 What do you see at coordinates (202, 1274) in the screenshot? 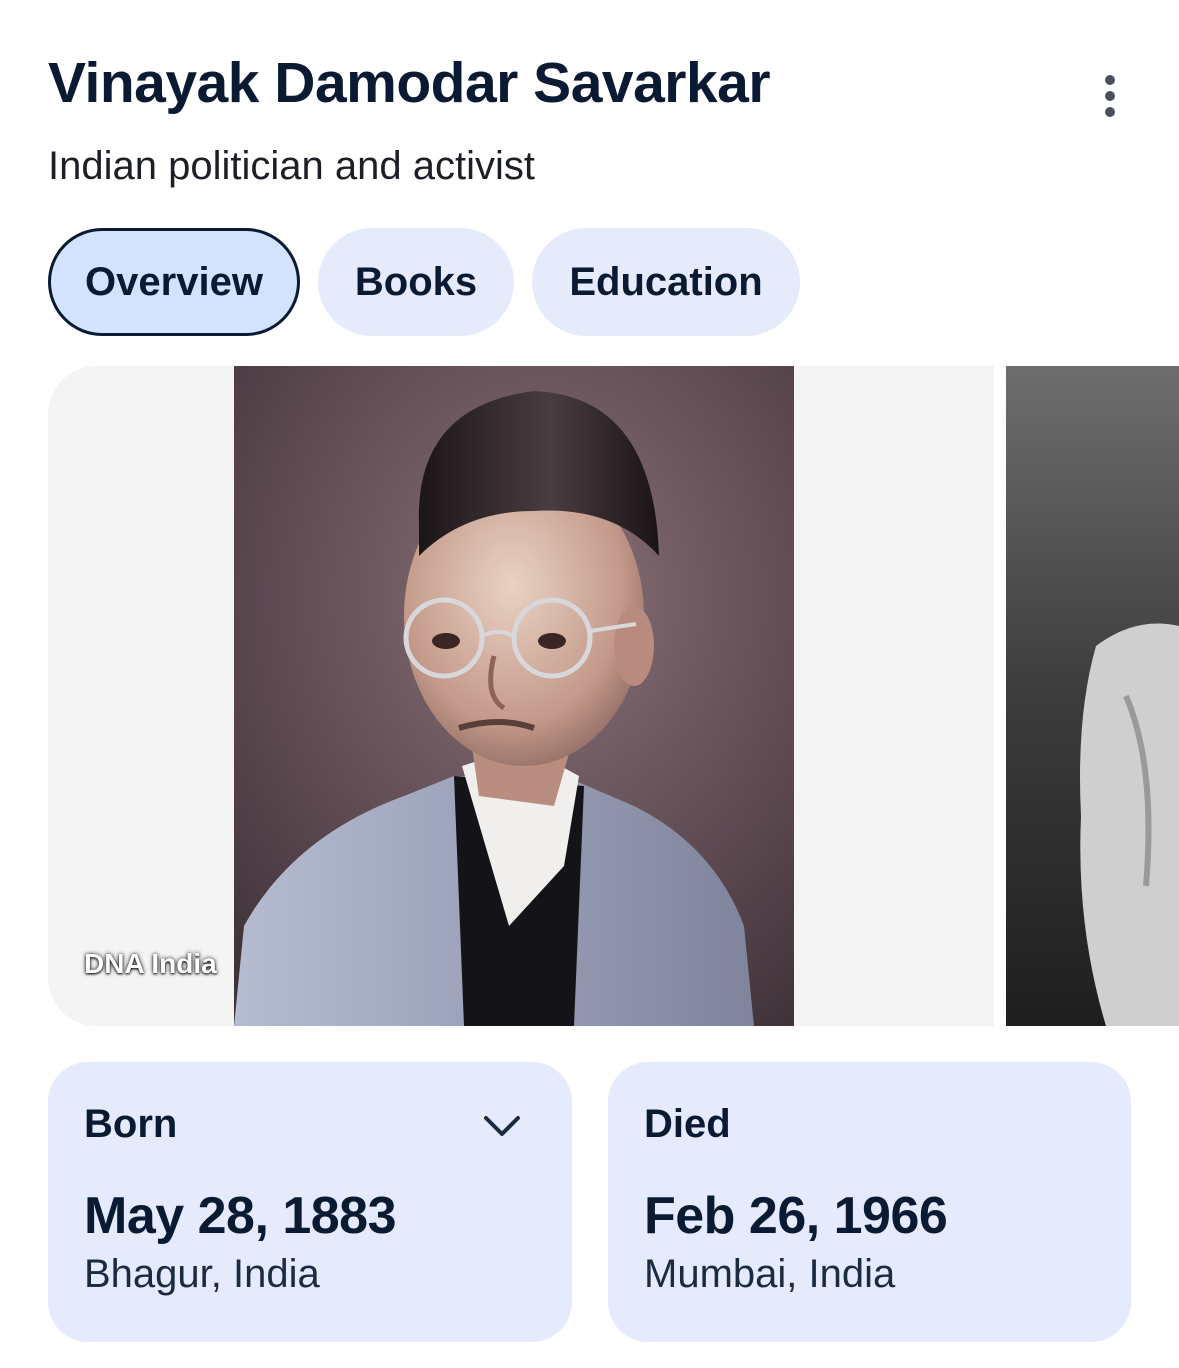
I see `born-place: Bhagur, India` at bounding box center [202, 1274].